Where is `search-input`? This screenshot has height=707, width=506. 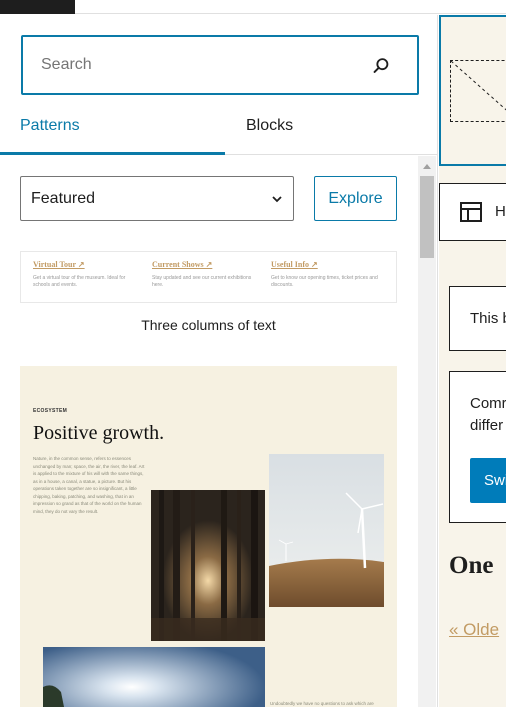 search-input is located at coordinates (191, 65).